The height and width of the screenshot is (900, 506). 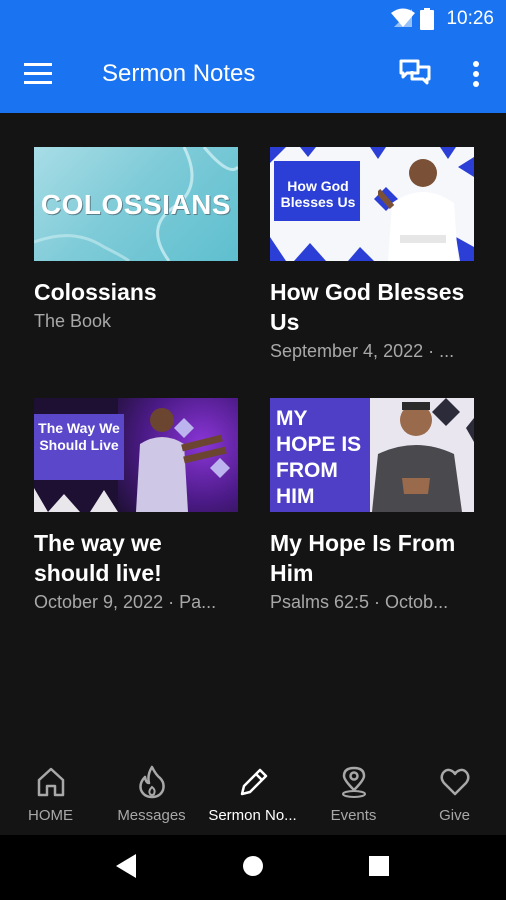 What do you see at coordinates (476, 74) in the screenshot?
I see `more-options-icon` at bounding box center [476, 74].